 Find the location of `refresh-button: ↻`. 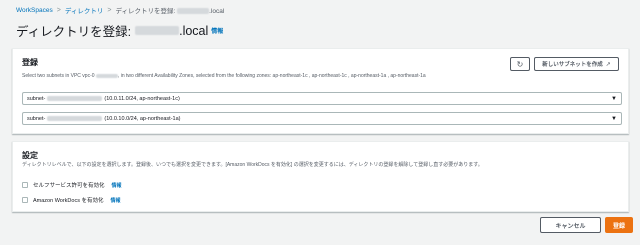

refresh-button: ↻ is located at coordinates (520, 64).